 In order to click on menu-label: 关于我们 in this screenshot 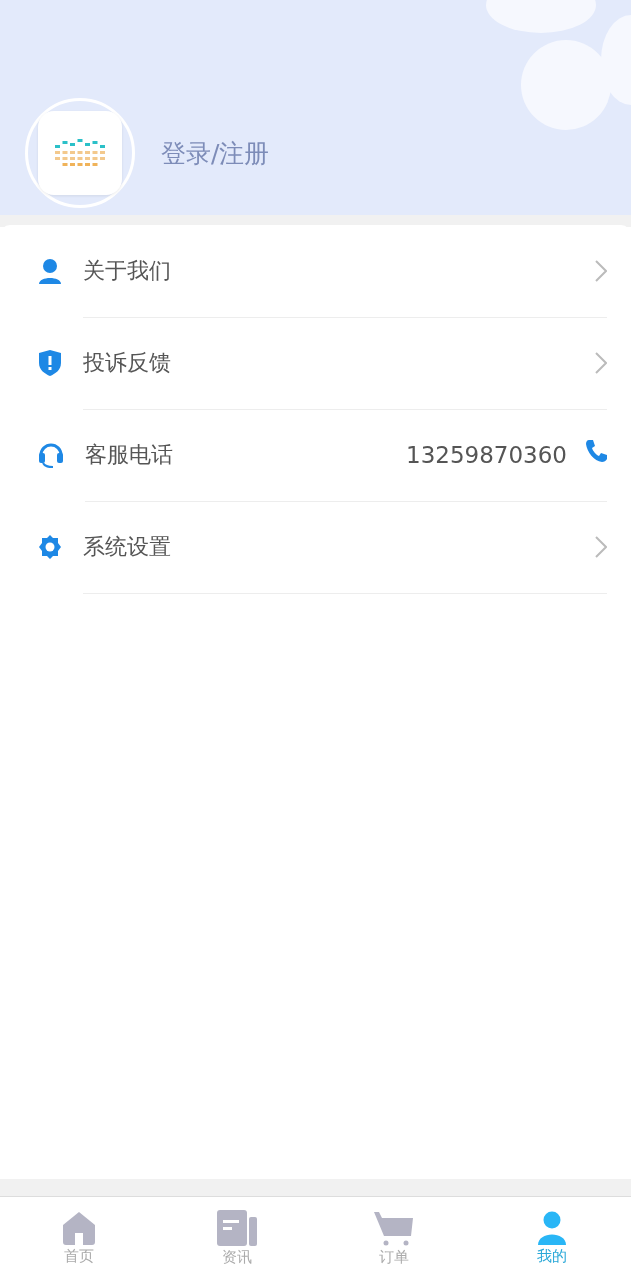, I will do `click(127, 270)`.